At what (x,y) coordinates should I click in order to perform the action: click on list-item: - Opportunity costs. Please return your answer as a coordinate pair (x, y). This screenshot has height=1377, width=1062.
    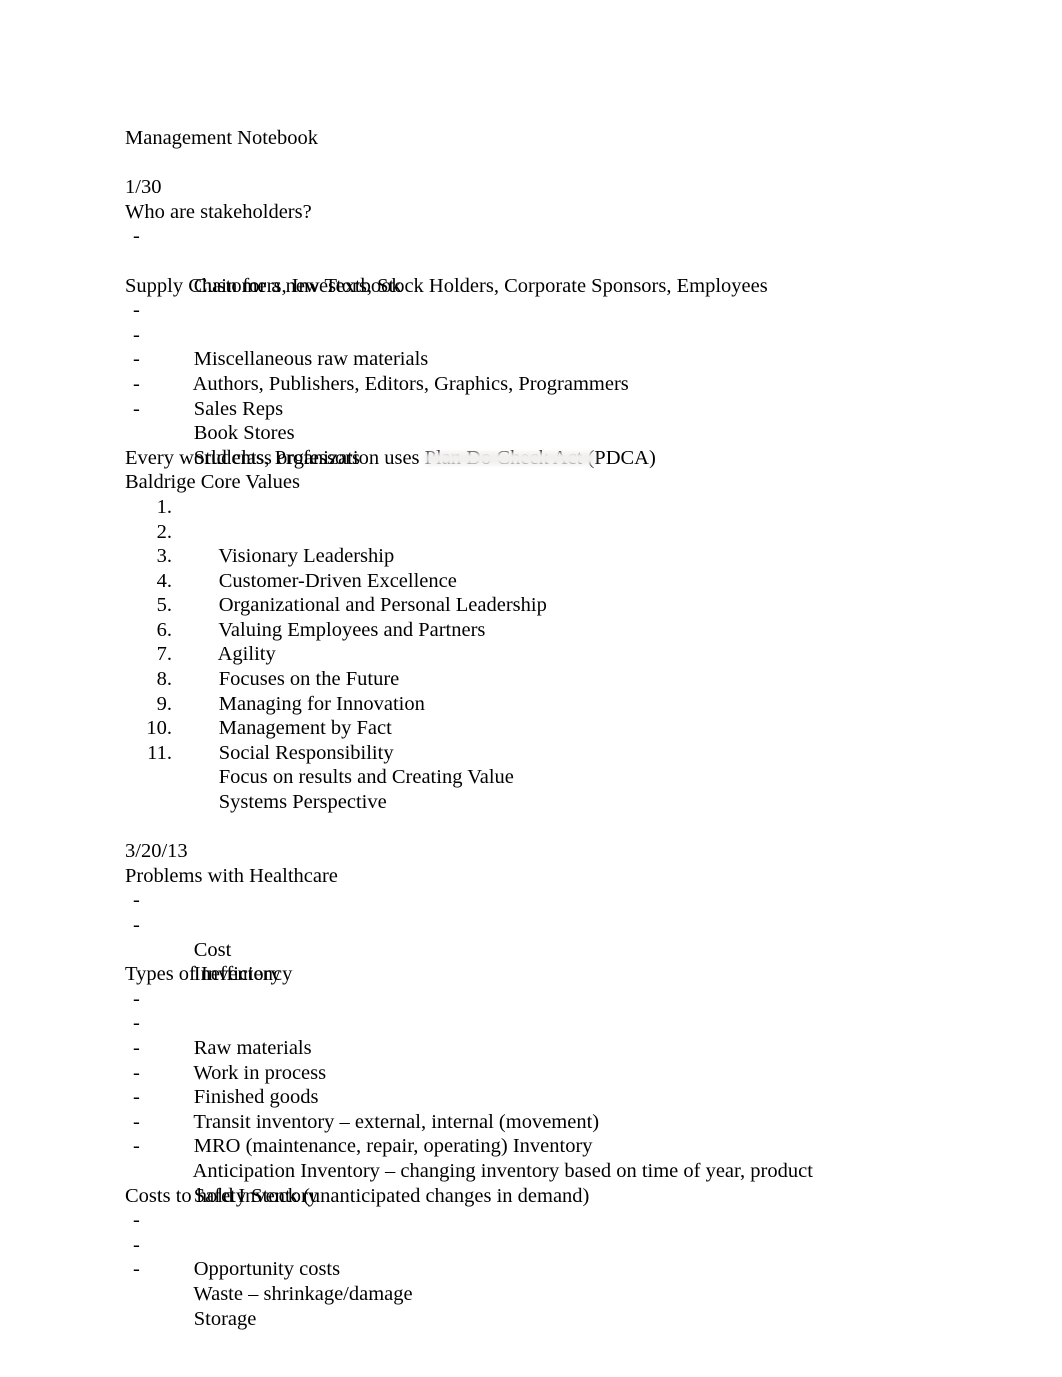
    Looking at the image, I should click on (535, 1244).